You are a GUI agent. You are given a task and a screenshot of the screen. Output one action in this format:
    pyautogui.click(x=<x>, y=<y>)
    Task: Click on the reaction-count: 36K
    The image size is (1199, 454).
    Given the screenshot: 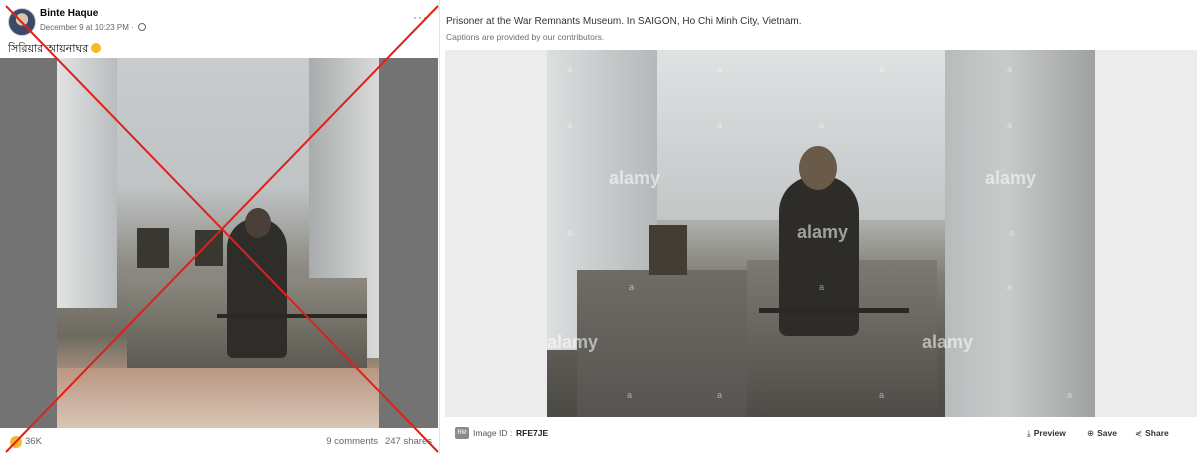 What is the action you would take?
    pyautogui.click(x=33, y=441)
    